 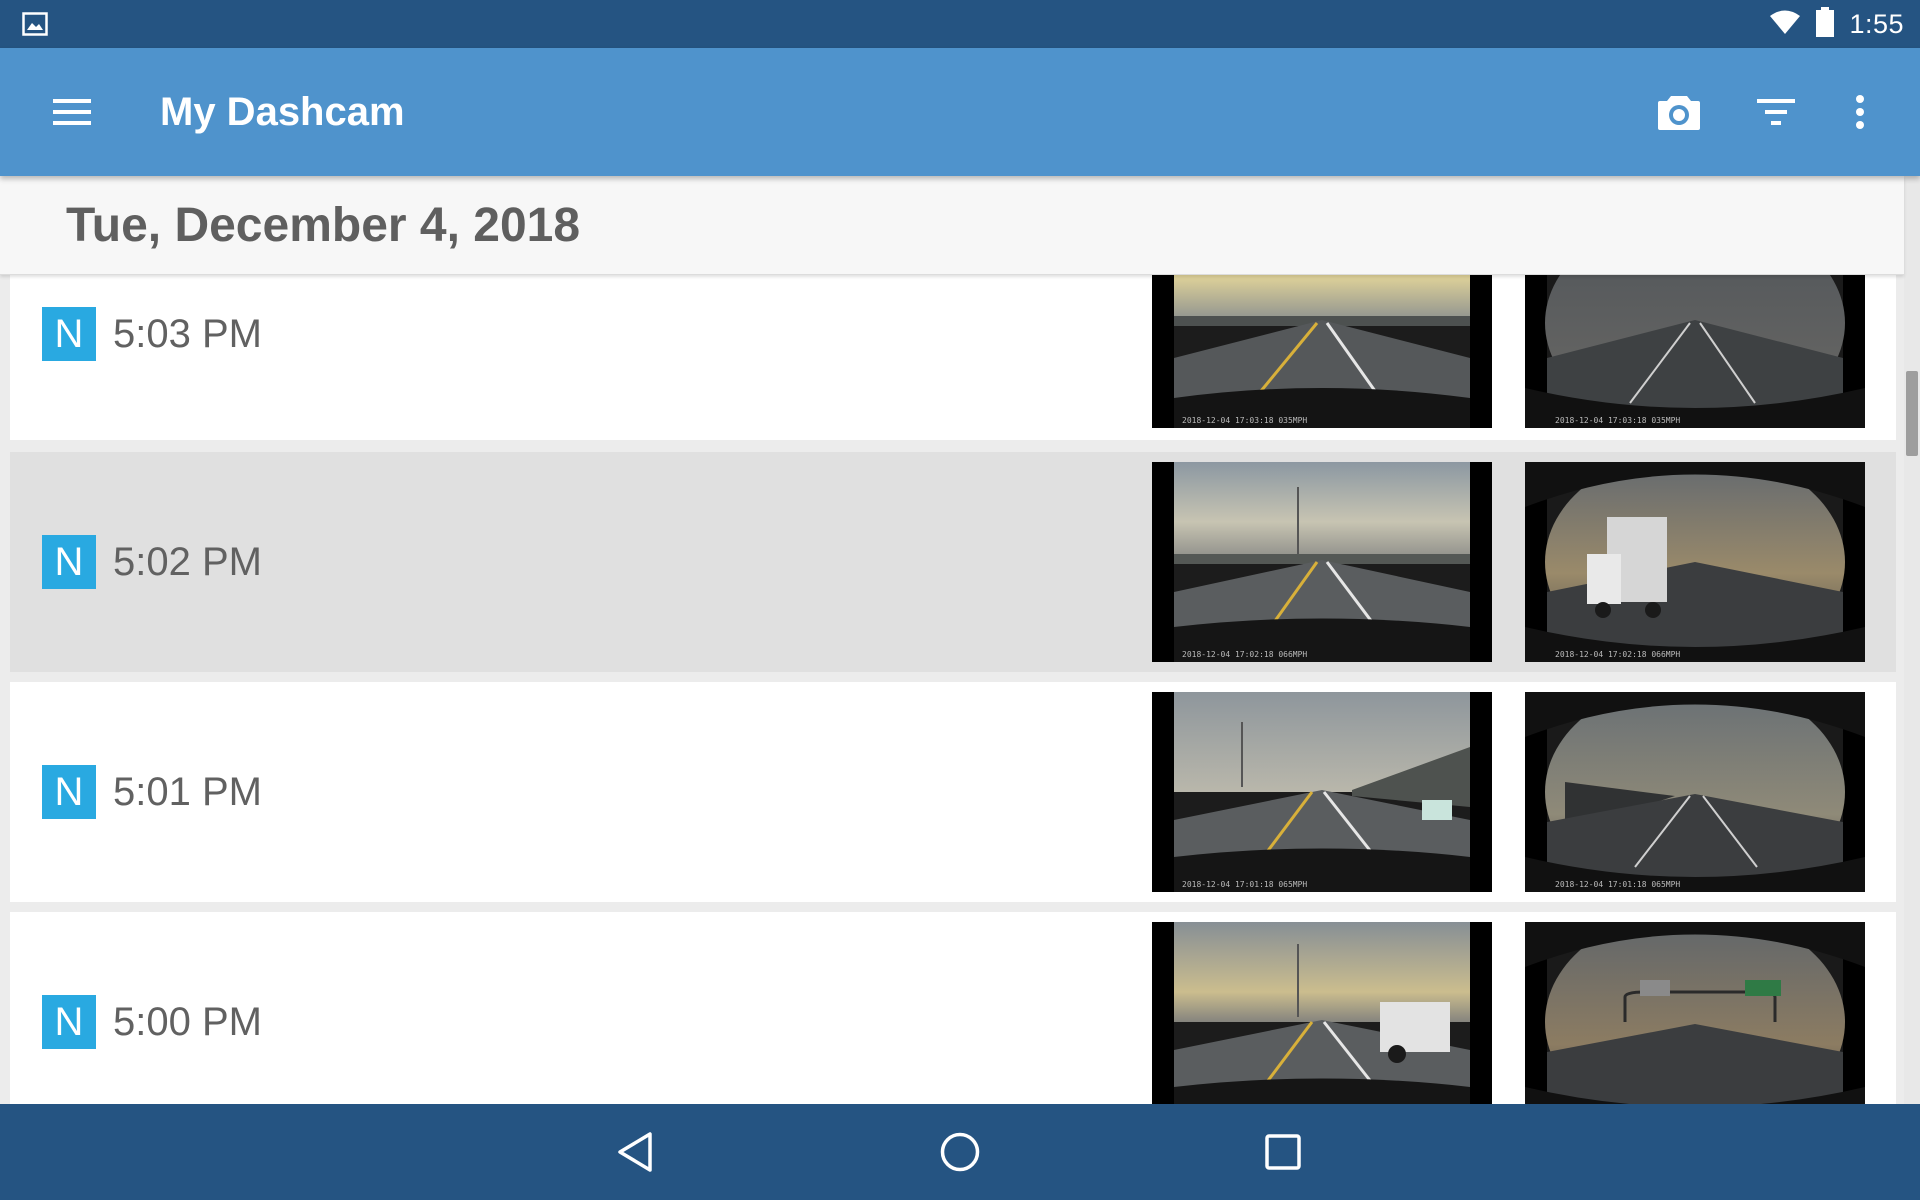 I want to click on gallery-icon, so click(x=35, y=24).